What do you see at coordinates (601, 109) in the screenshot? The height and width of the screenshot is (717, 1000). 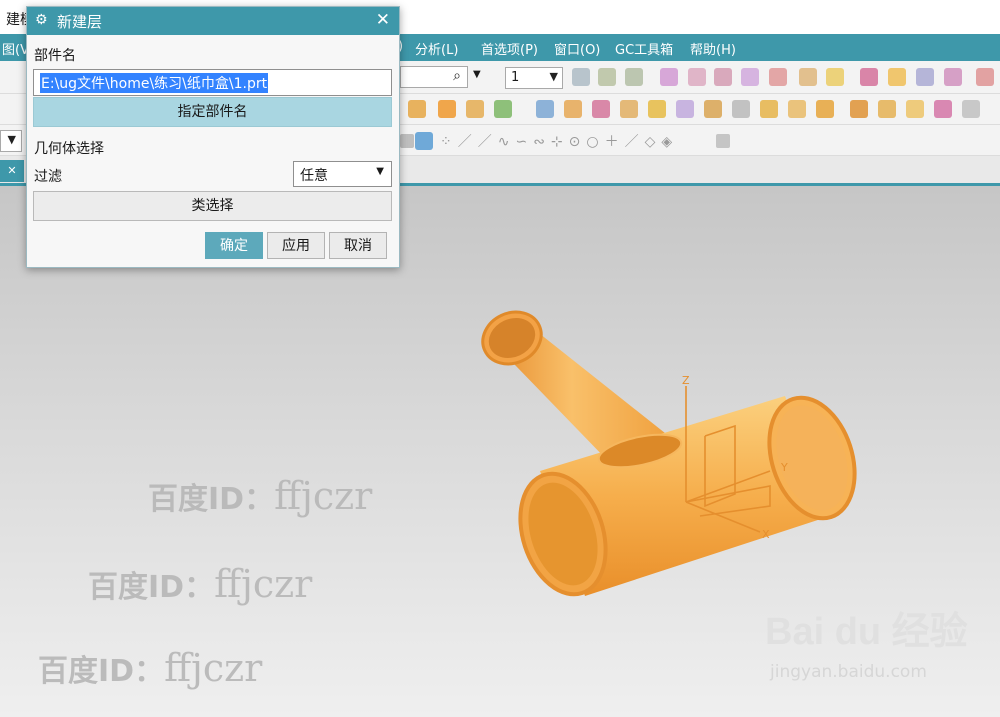 I see `hole-icon` at bounding box center [601, 109].